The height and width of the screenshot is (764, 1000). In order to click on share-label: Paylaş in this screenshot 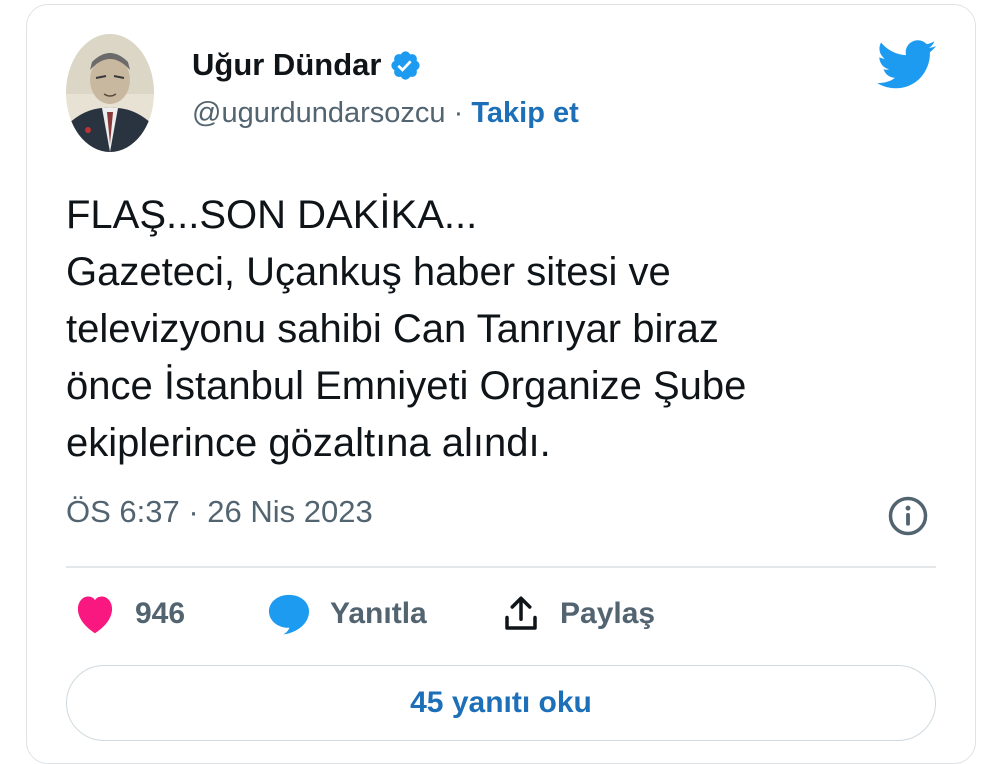, I will do `click(608, 613)`.